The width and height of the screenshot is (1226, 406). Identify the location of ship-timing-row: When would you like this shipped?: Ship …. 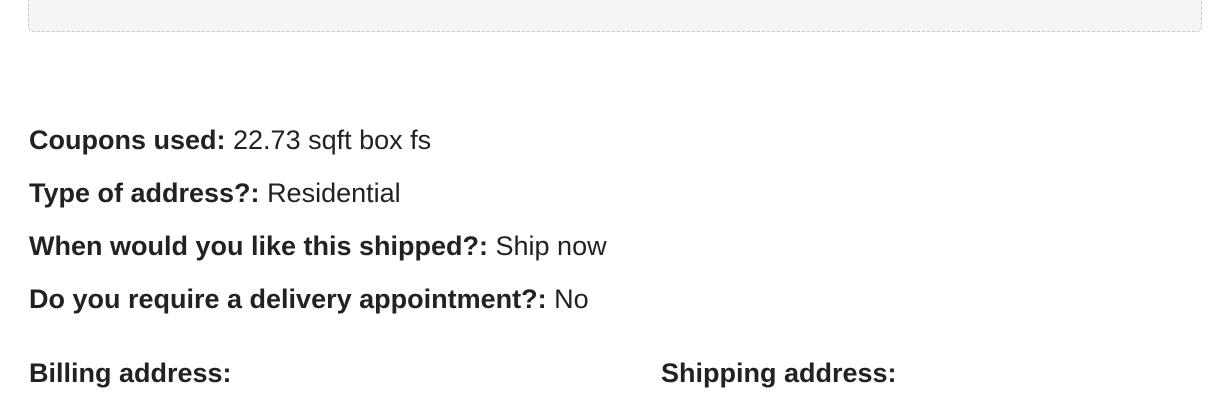
(318, 246).